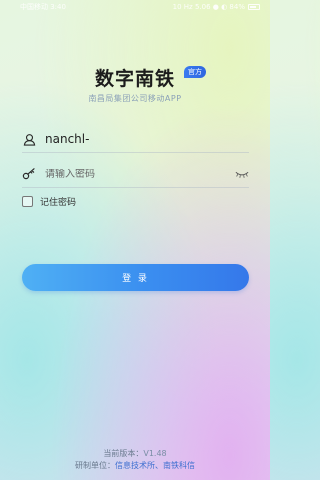 This screenshot has width=320, height=480. Describe the element at coordinates (95, 465) in the screenshot. I see `unit-prefix: 研制单位：` at that location.